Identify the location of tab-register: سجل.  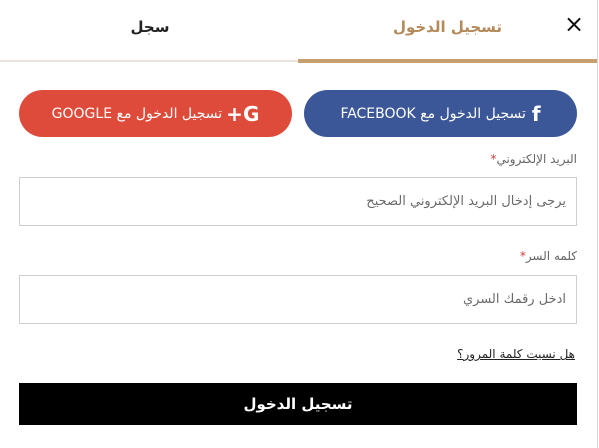
(150, 27).